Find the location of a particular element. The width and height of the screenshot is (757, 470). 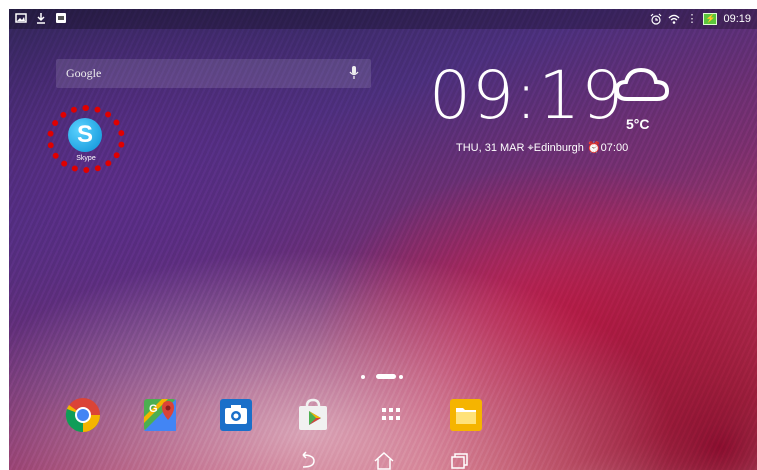

date-line: THU, 31 MAR ⌖Edinburgh ⏰07:00 is located at coordinates (542, 148).